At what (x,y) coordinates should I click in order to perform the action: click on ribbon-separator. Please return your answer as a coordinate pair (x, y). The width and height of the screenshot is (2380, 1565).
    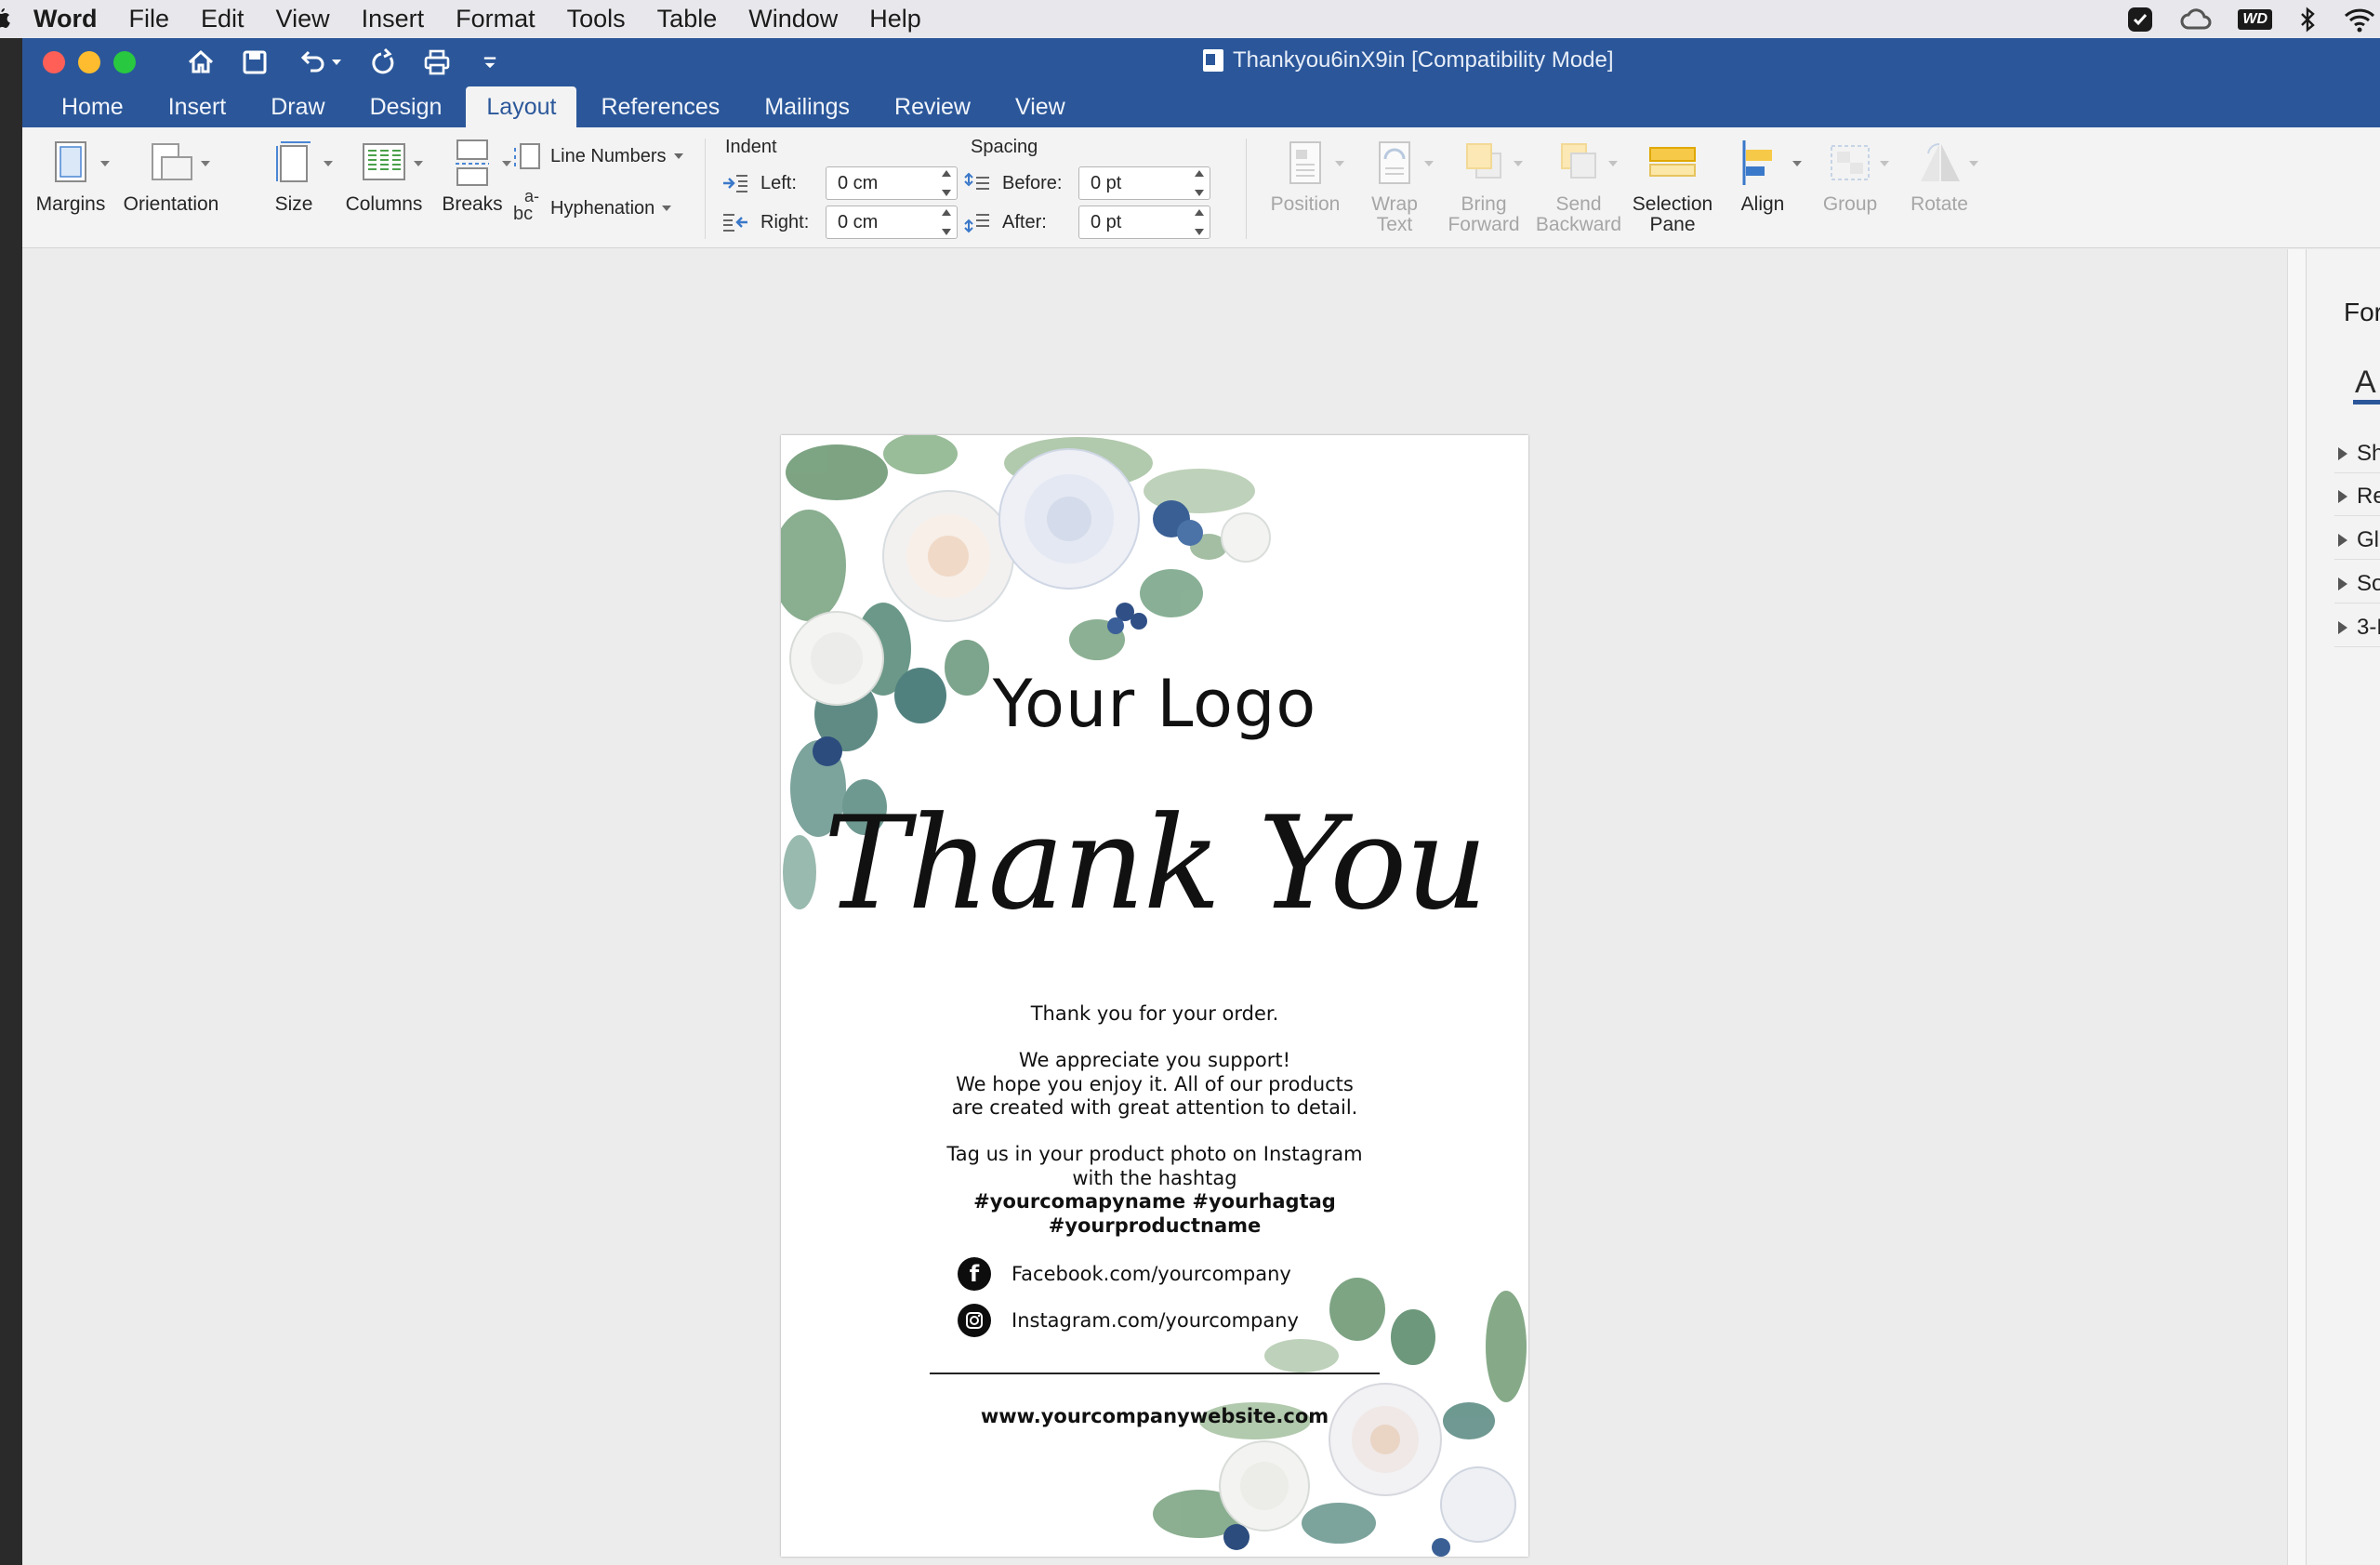
    Looking at the image, I should click on (705, 189).